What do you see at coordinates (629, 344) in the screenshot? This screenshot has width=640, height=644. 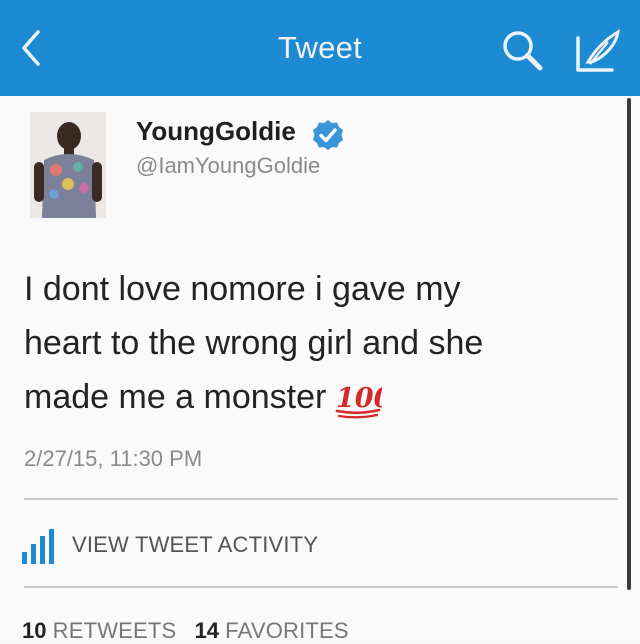 I see `scrollbar` at bounding box center [629, 344].